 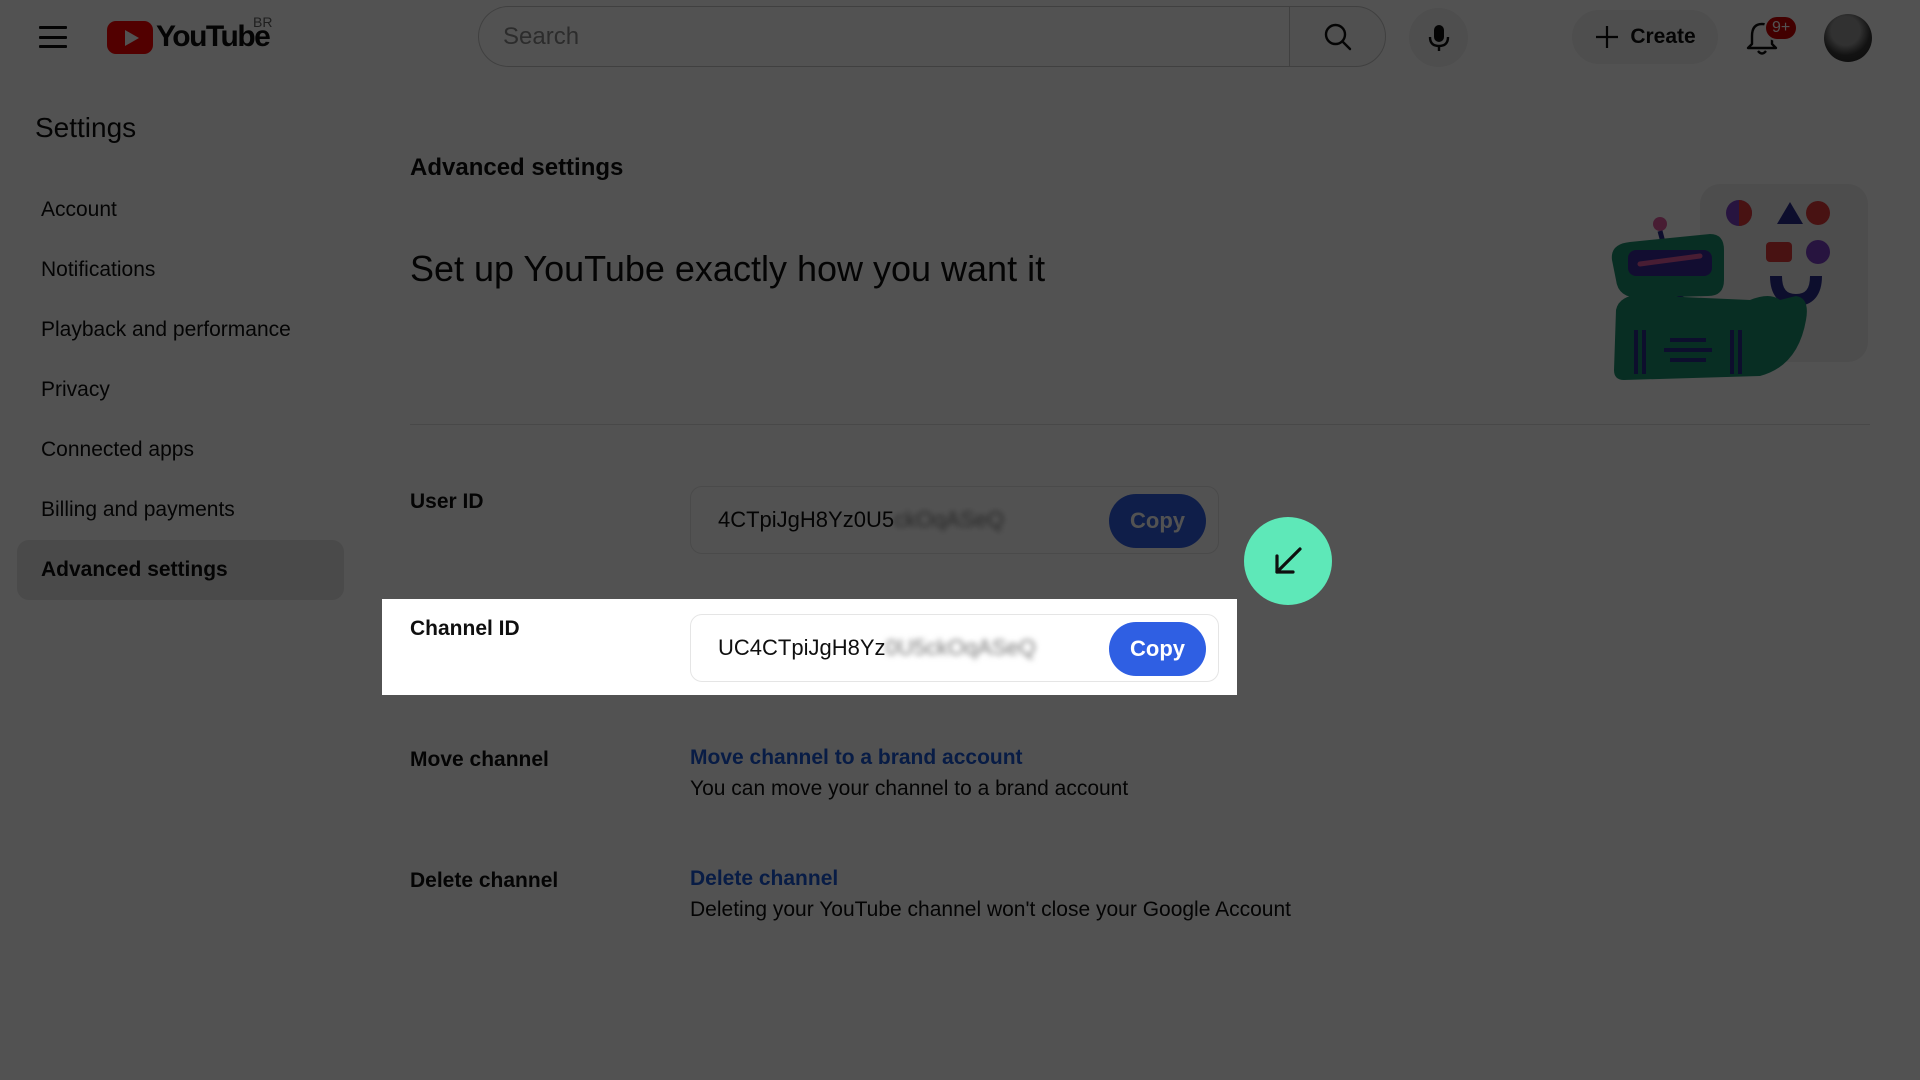 I want to click on pointer-badge, so click(x=1288, y=561).